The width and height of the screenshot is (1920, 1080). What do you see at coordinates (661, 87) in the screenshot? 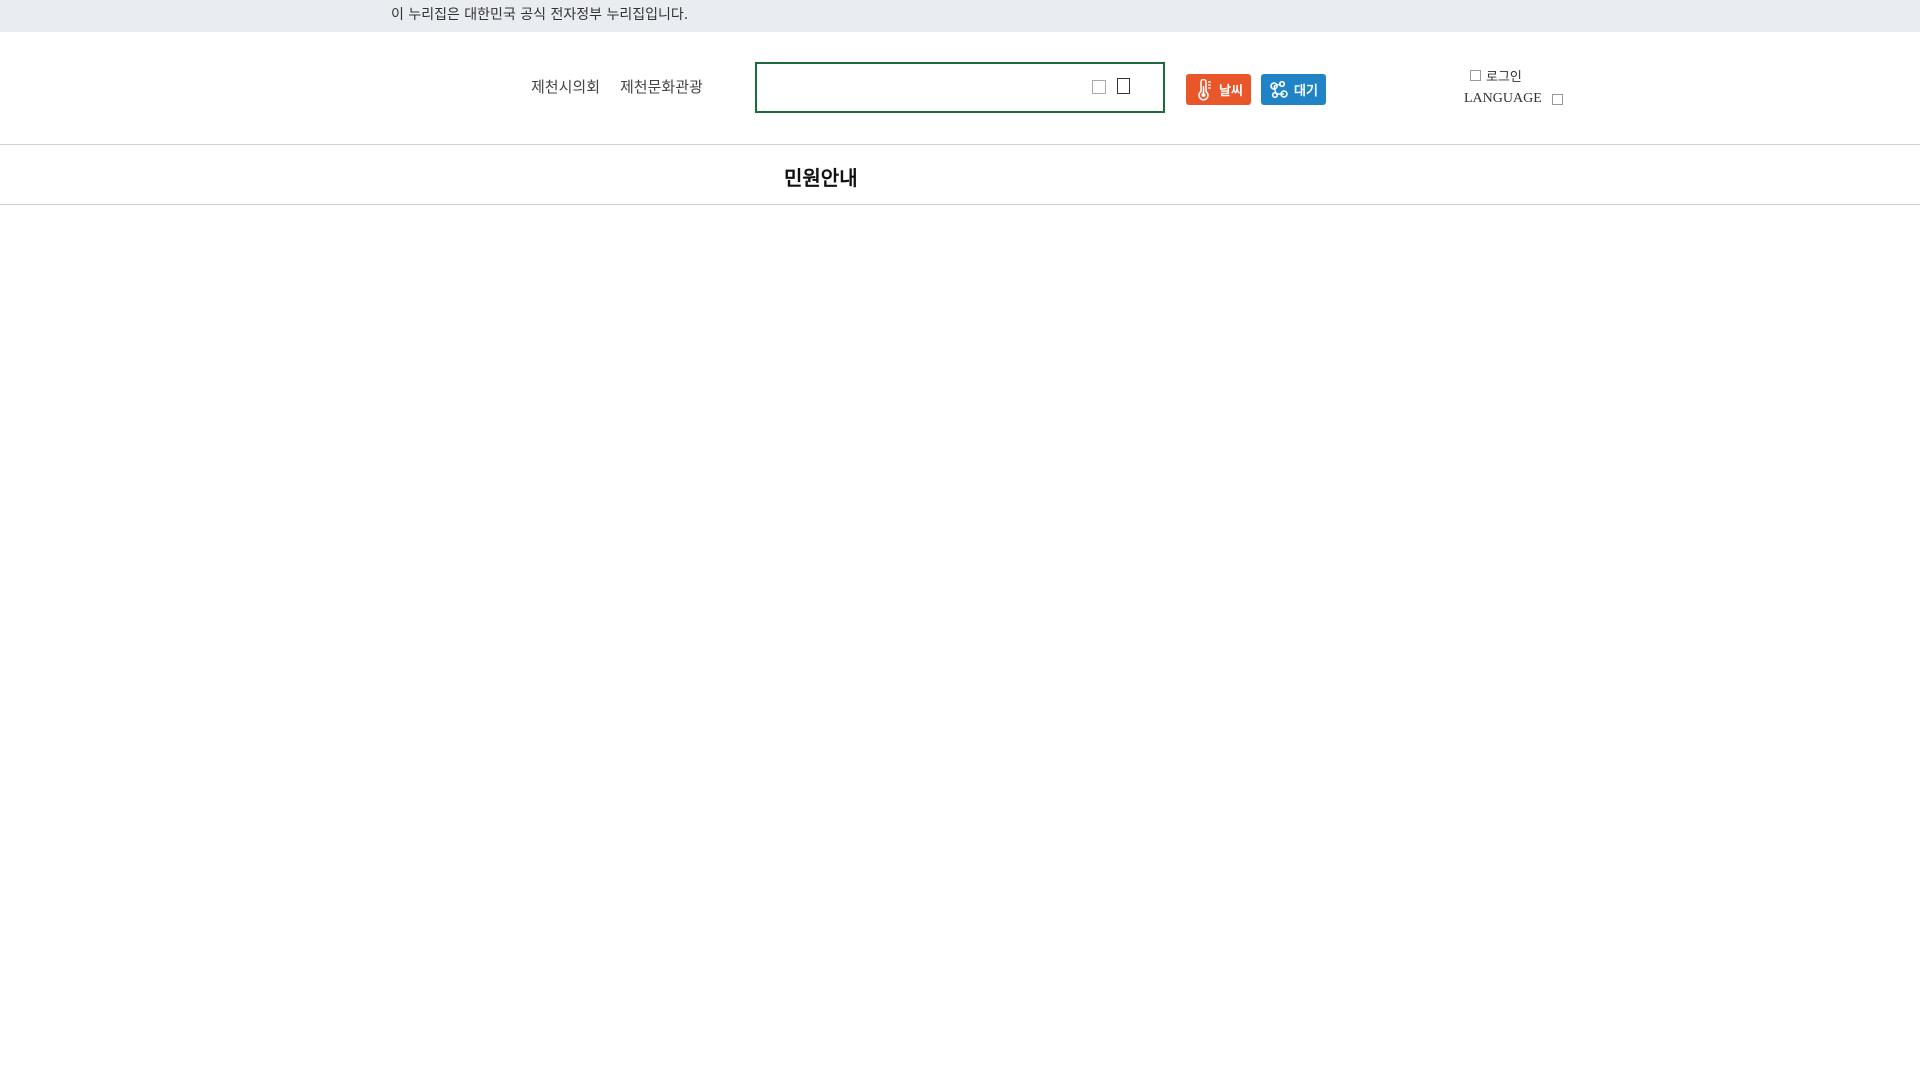
I see `site-link-culture-tour: 제천문화관광` at bounding box center [661, 87].